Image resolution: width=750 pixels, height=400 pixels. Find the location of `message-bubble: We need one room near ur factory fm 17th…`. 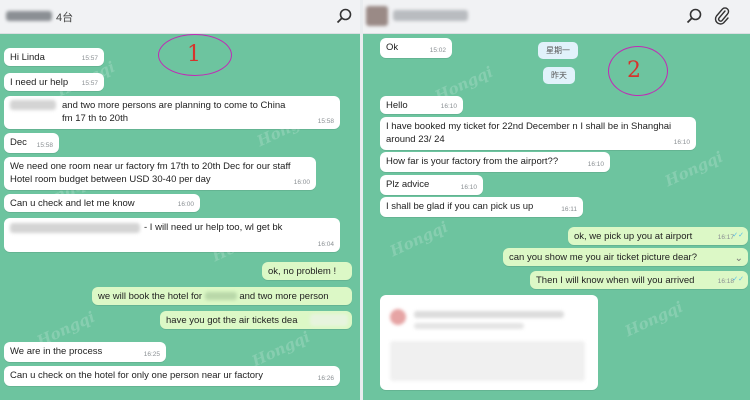

message-bubble: We need one room near ur factory fm 17th… is located at coordinates (160, 173).